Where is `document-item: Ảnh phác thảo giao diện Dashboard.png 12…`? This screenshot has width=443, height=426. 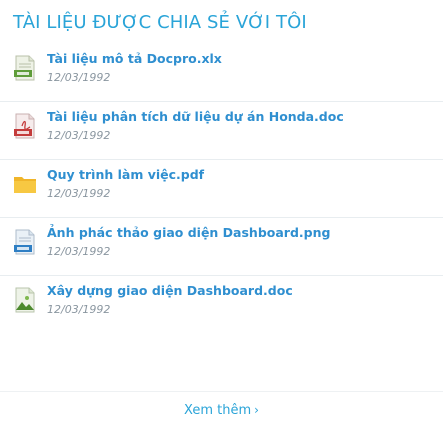 document-item: Ảnh phác thảo giao diện Dashboard.png 12… is located at coordinates (221, 247).